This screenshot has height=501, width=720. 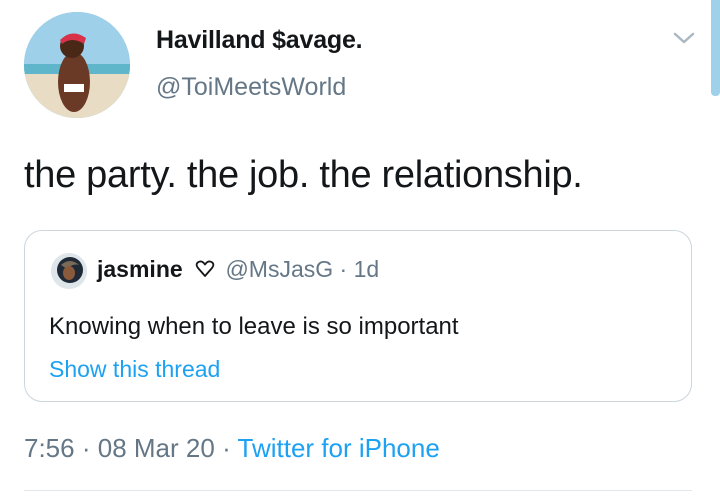 I want to click on tweet-source-link: Twitter for iPhone, so click(x=339, y=448).